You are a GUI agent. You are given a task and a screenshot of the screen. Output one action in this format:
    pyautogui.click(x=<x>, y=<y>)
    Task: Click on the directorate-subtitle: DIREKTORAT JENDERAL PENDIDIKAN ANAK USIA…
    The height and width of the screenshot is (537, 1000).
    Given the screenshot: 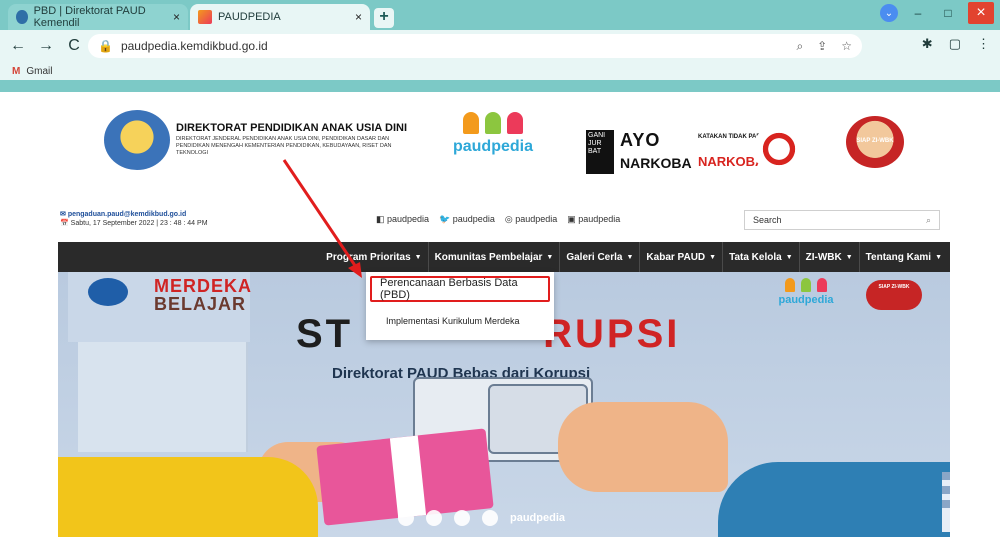 What is the action you would take?
    pyautogui.click(x=284, y=146)
    